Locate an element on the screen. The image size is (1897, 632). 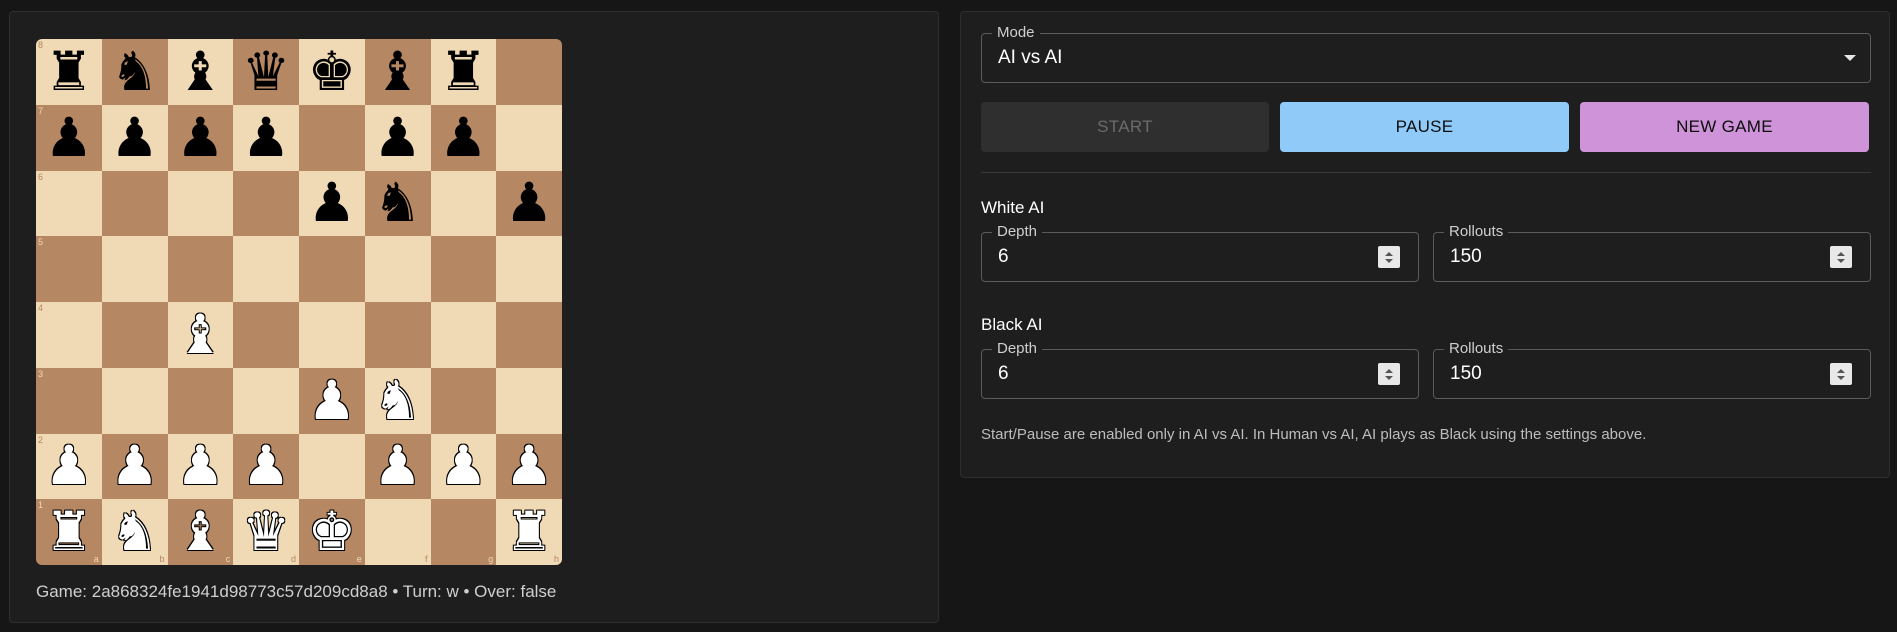
square-c2: ♟ is located at coordinates (200, 466).